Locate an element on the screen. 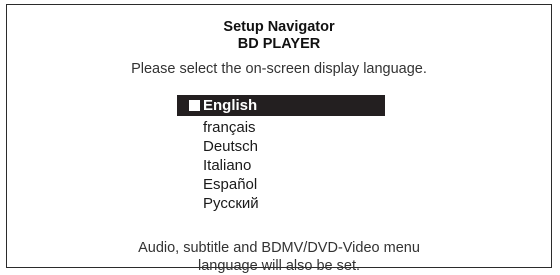 The image size is (560, 275). screen-title: Setup Navigator is located at coordinates (279, 27).